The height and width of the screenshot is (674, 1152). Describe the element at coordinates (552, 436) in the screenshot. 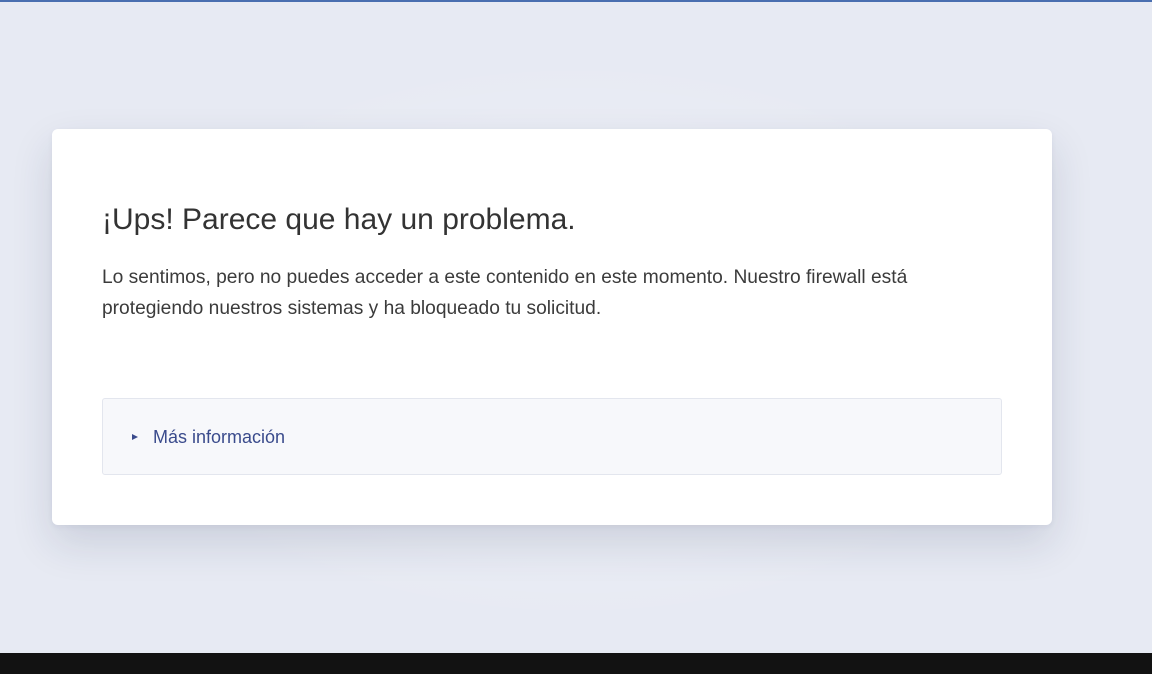

I see `more-info-disclosure: Más información` at that location.